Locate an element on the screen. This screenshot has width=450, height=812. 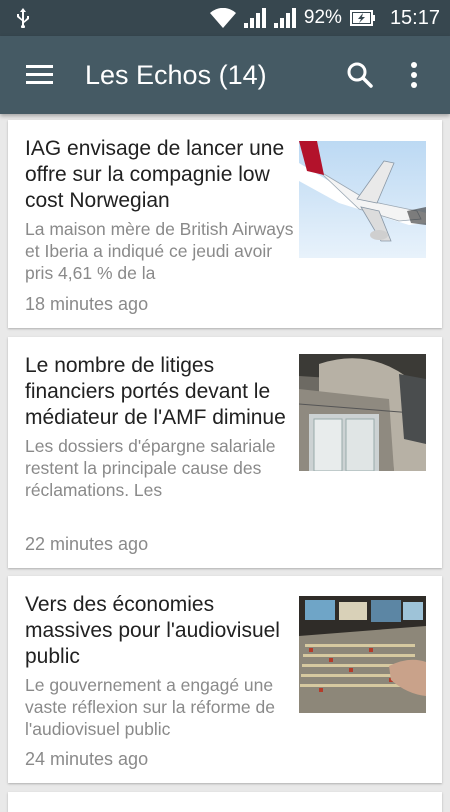
search-icon is located at coordinates (360, 75).